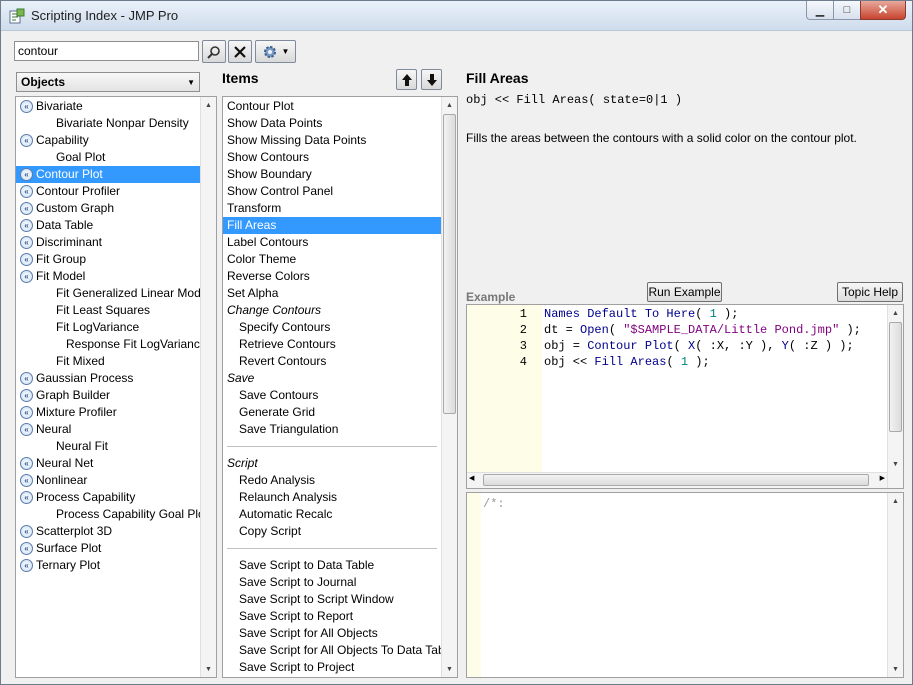  Describe the element at coordinates (846, 10) in the screenshot. I see `maximize-button: □` at that location.